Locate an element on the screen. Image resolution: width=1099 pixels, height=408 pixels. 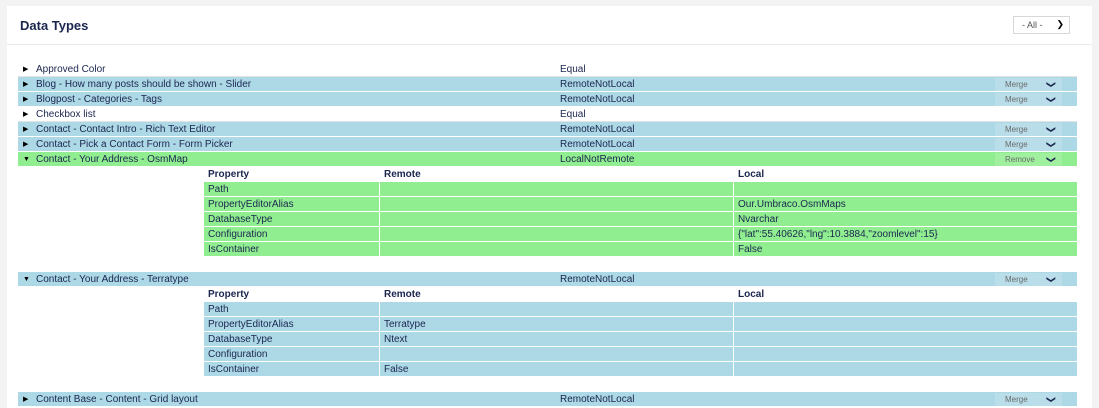
property-remote: False is located at coordinates (396, 369).